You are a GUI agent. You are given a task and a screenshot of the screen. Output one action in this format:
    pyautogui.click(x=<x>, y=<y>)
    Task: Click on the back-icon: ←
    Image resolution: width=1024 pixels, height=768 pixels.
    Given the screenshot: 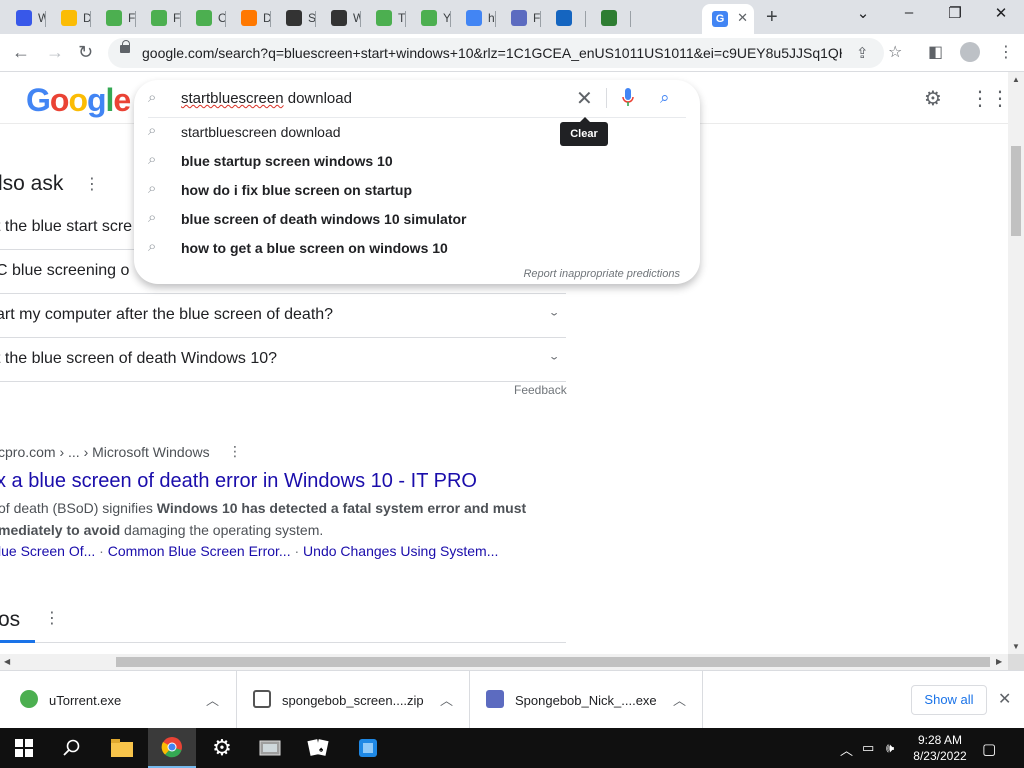 What is the action you would take?
    pyautogui.click(x=21, y=52)
    